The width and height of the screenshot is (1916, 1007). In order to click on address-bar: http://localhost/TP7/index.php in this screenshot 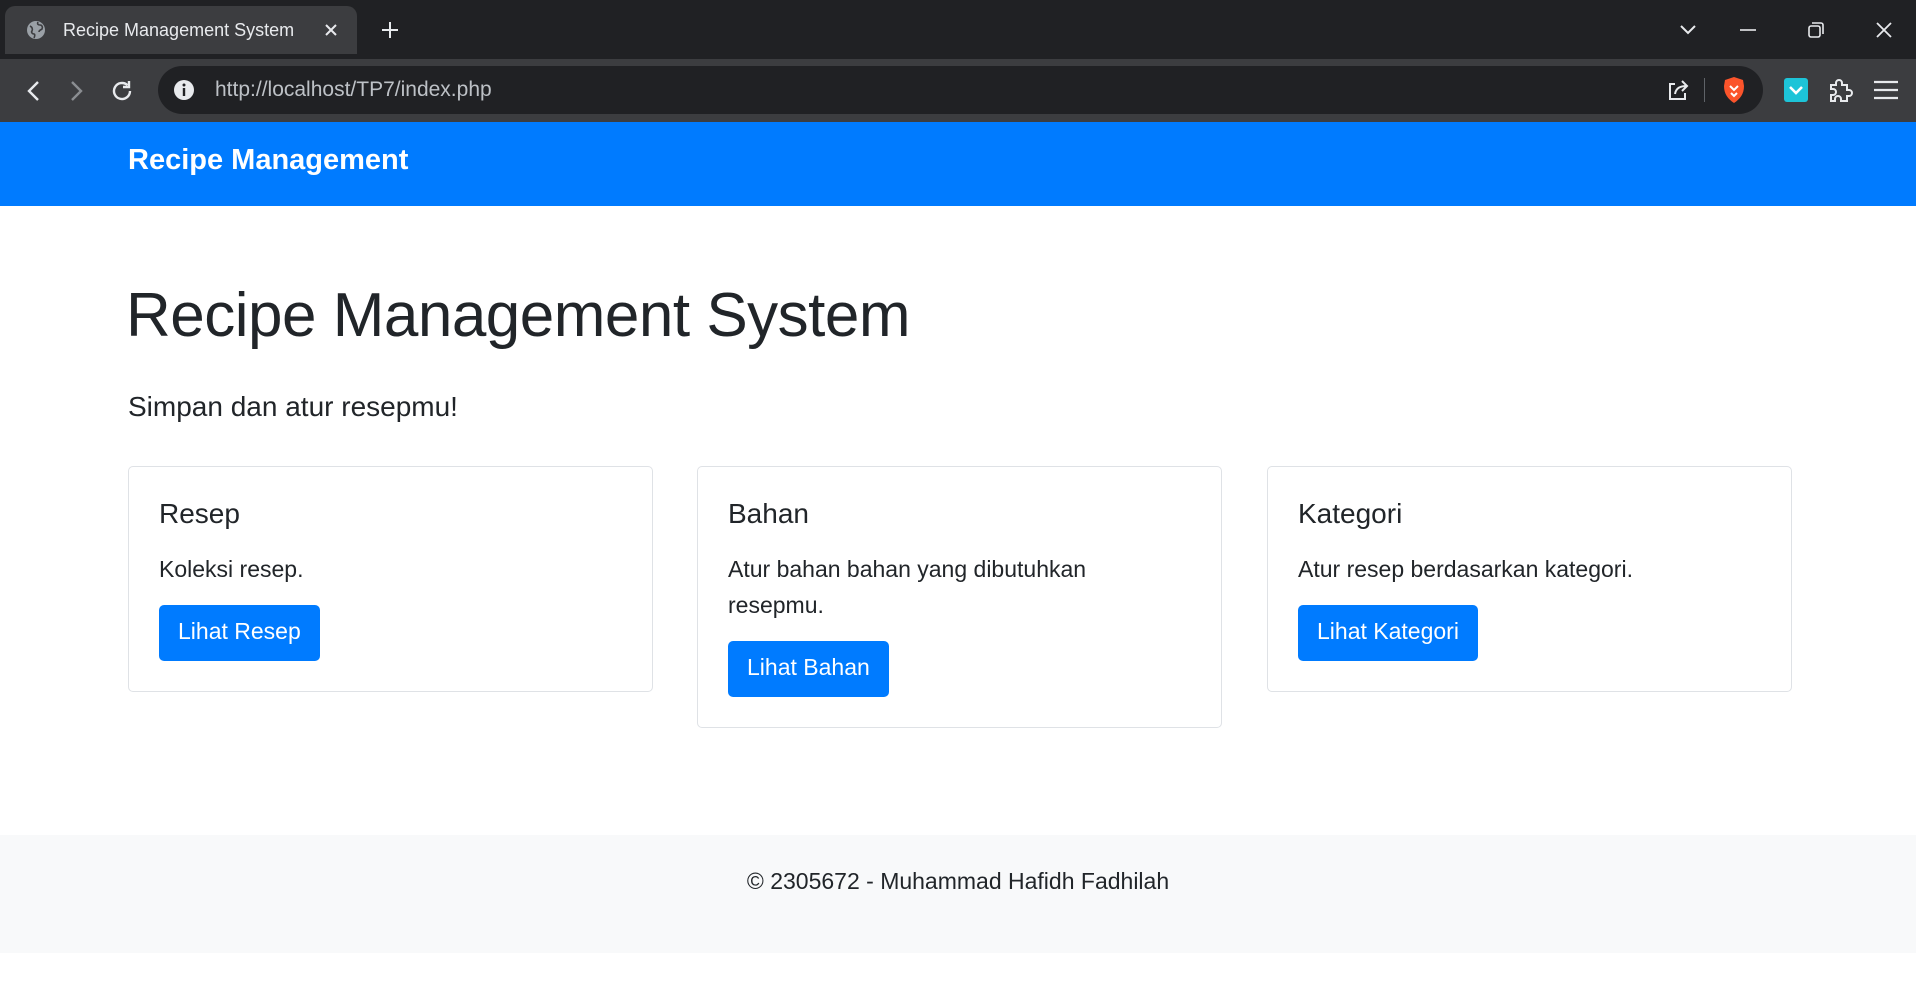, I will do `click(960, 90)`.